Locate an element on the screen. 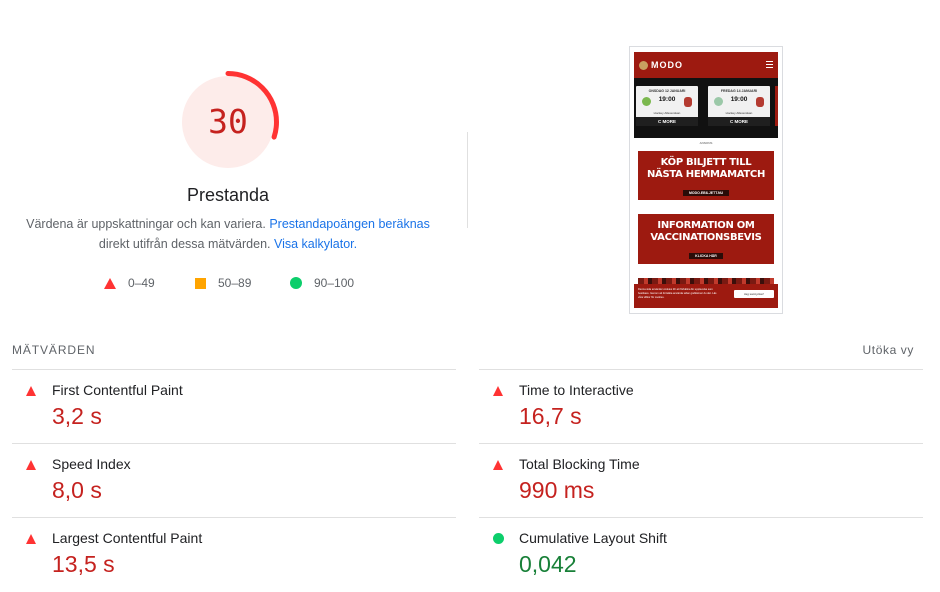 This screenshot has height=592, width=940. site-logo: MODO is located at coordinates (661, 65).